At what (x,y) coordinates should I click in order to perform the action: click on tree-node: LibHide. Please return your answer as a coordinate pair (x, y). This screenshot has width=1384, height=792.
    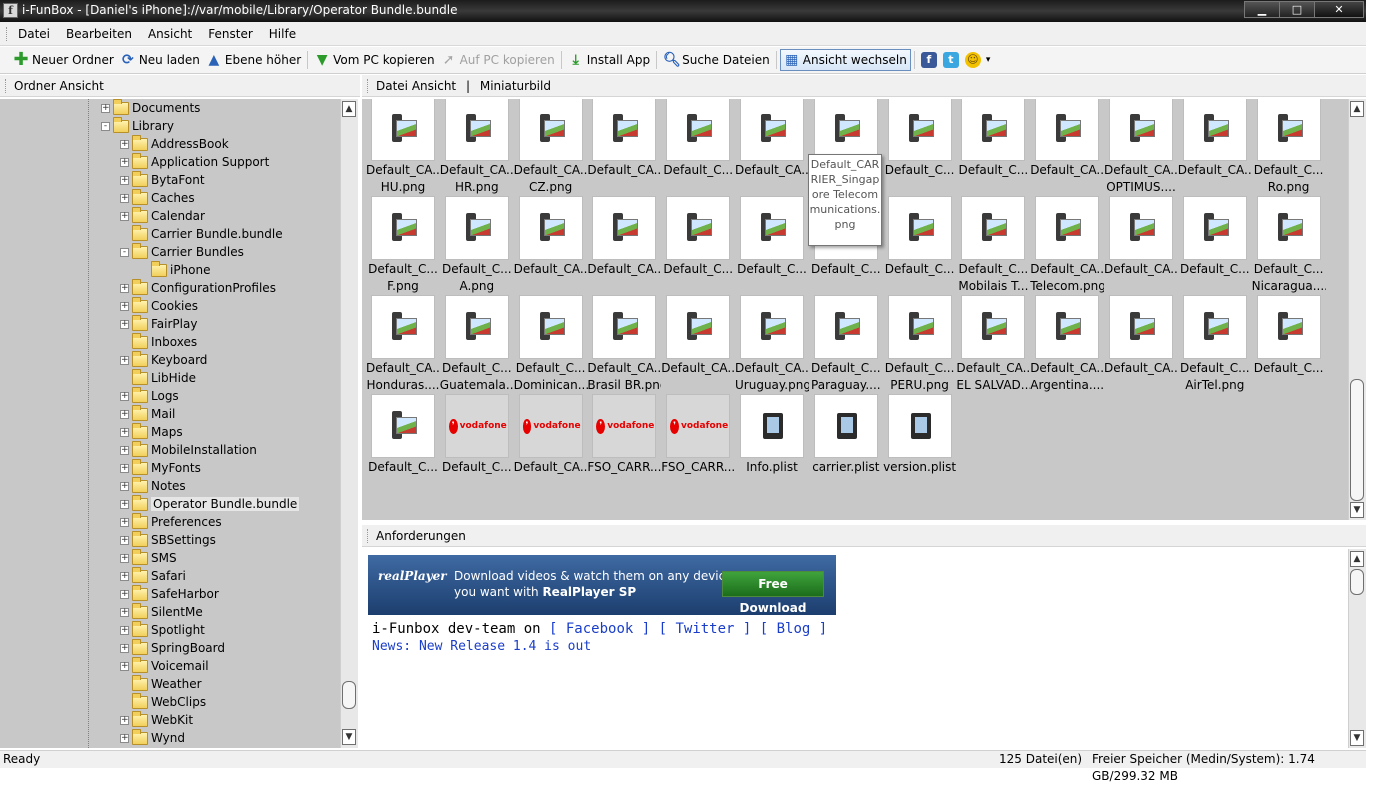
    Looking at the image, I should click on (158, 377).